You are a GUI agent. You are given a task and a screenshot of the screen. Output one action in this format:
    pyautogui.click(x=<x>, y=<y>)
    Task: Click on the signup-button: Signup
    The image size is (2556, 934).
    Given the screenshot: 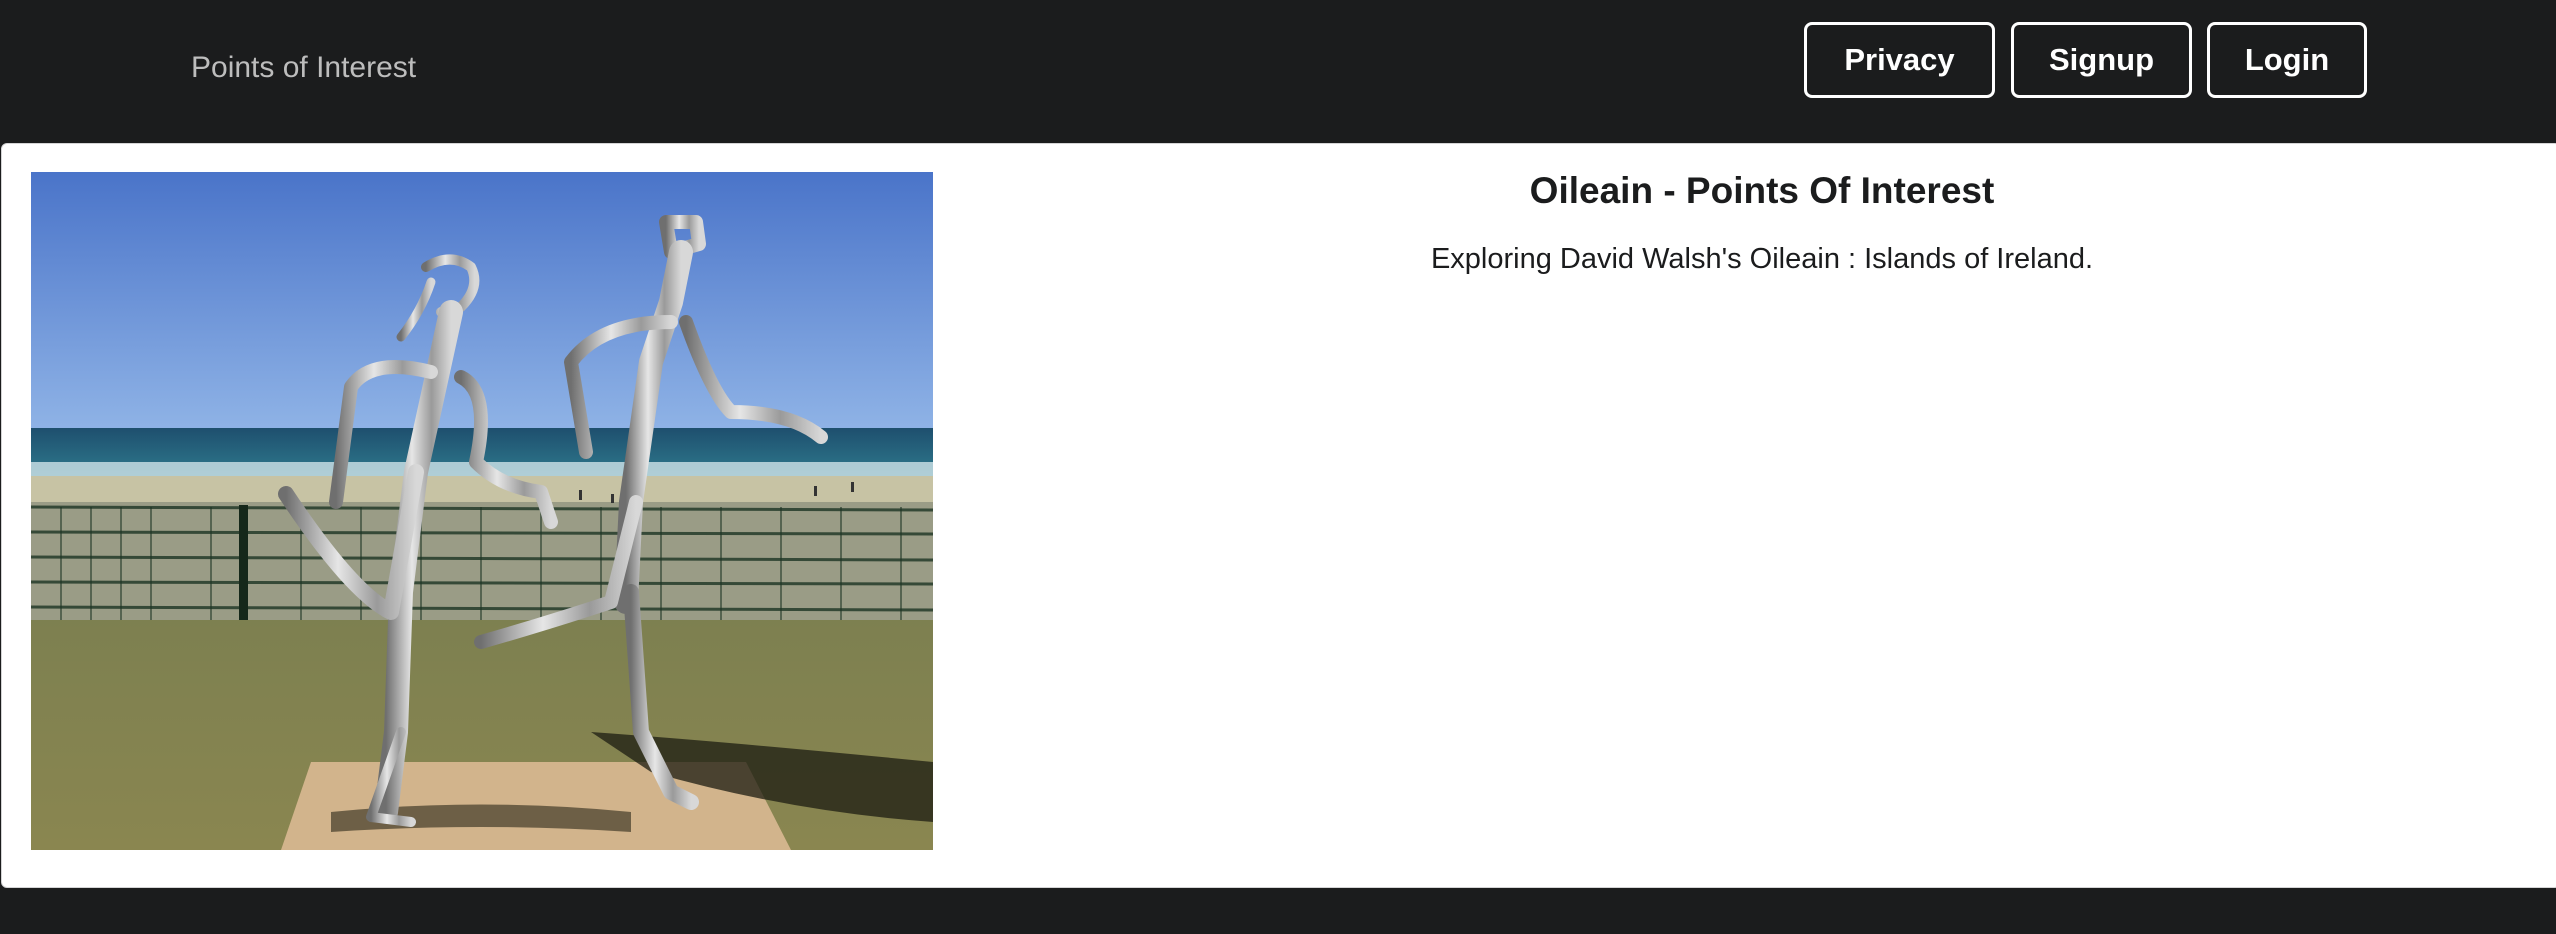 What is the action you would take?
    pyautogui.click(x=2101, y=60)
    